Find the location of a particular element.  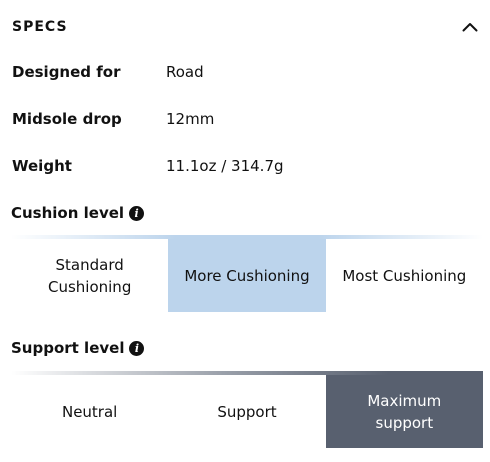

cushion-option-more-selected: More Cushioning is located at coordinates (247, 275).